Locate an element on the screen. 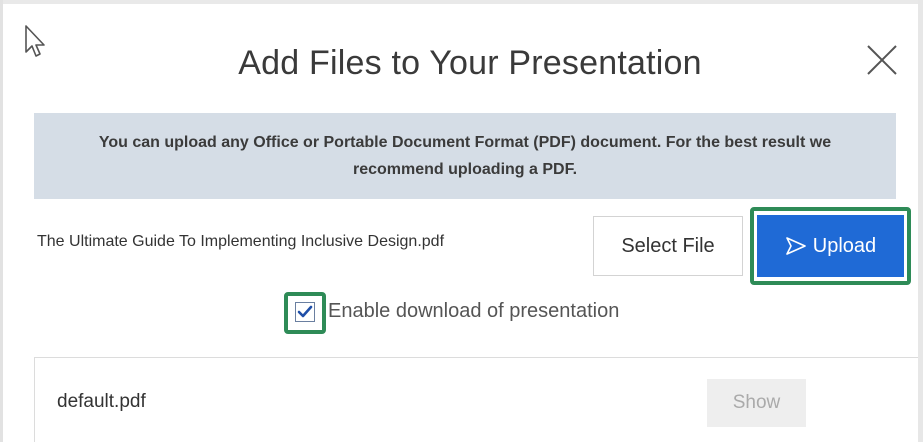  upload-button-label: Upload is located at coordinates (844, 245).